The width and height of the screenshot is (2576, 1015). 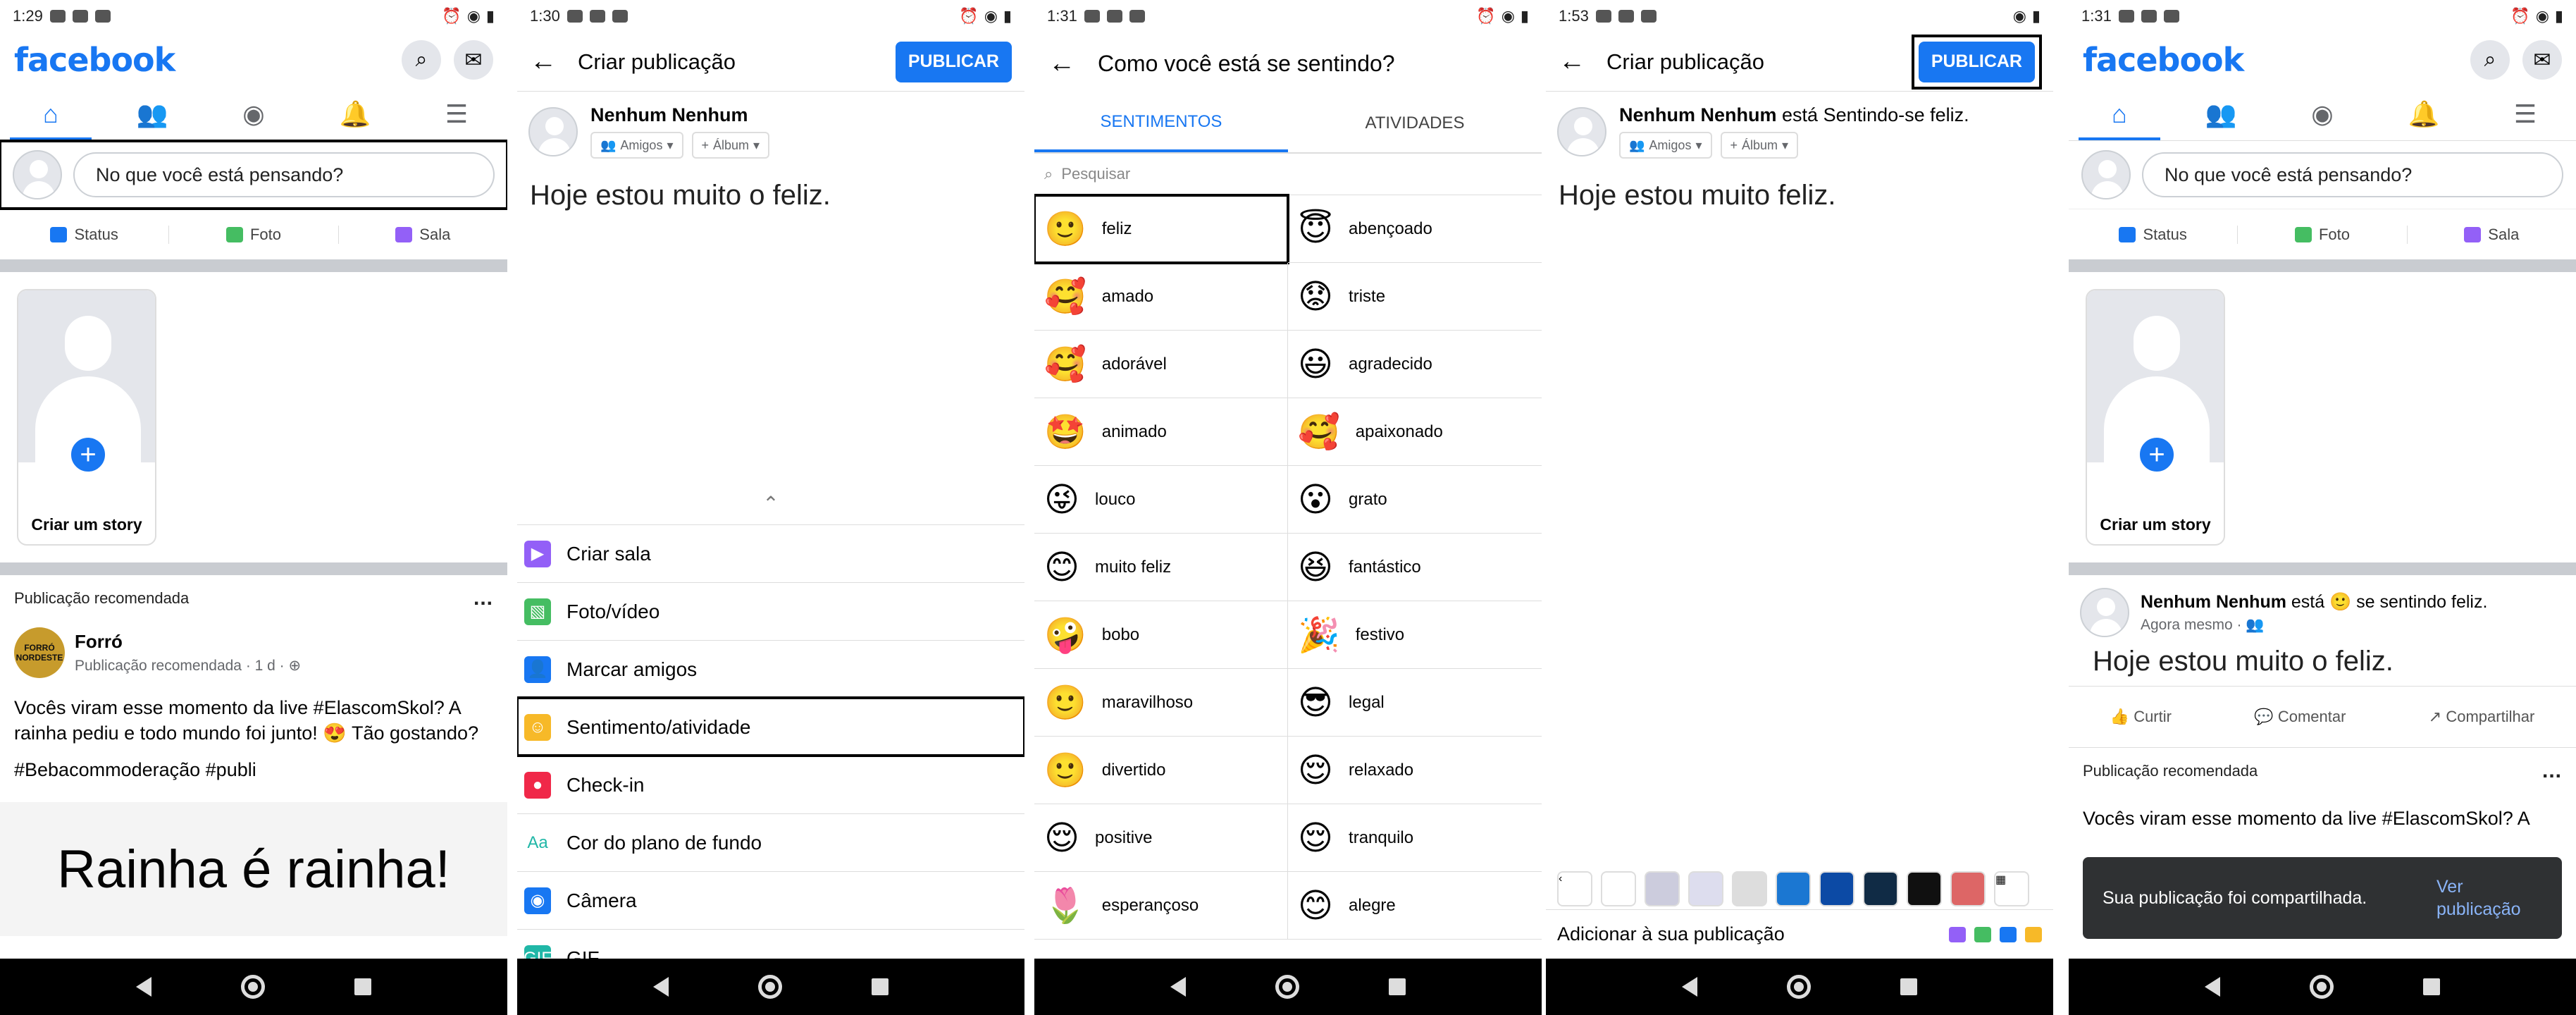 I want to click on photo-button: Foto, so click(x=254, y=234).